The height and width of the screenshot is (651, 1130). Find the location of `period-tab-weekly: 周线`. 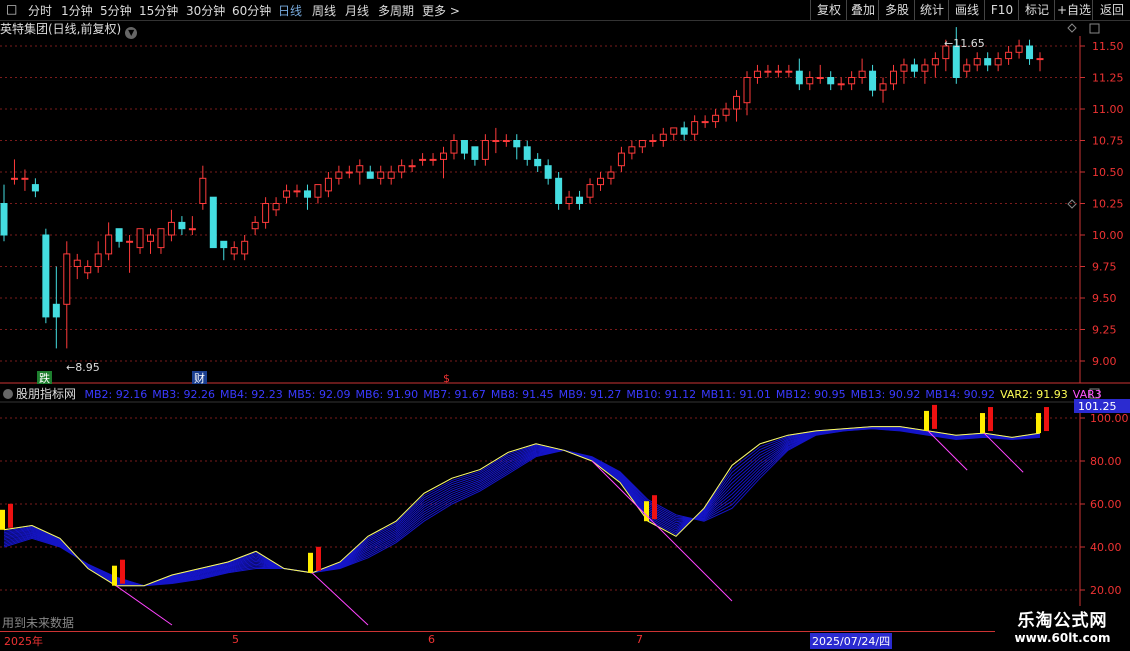

period-tab-weekly: 周线 is located at coordinates (324, 10).